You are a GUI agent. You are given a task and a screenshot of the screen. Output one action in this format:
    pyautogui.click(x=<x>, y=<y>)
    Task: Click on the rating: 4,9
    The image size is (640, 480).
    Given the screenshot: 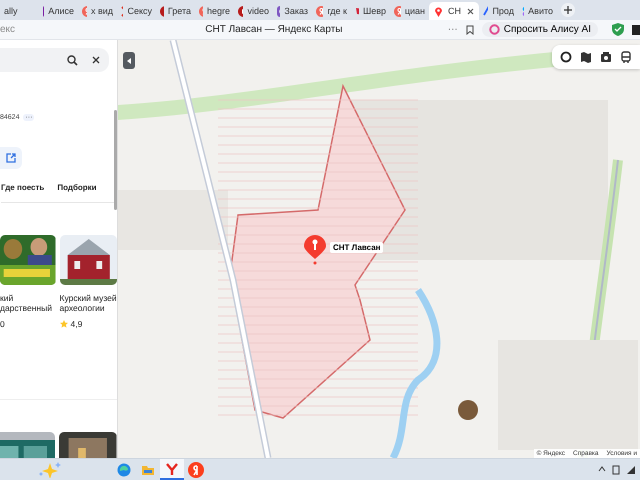 What is the action you would take?
    pyautogui.click(x=76, y=324)
    